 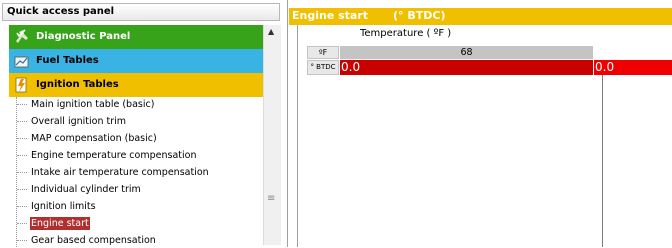 I want to click on ignition-icon, so click(x=21, y=85).